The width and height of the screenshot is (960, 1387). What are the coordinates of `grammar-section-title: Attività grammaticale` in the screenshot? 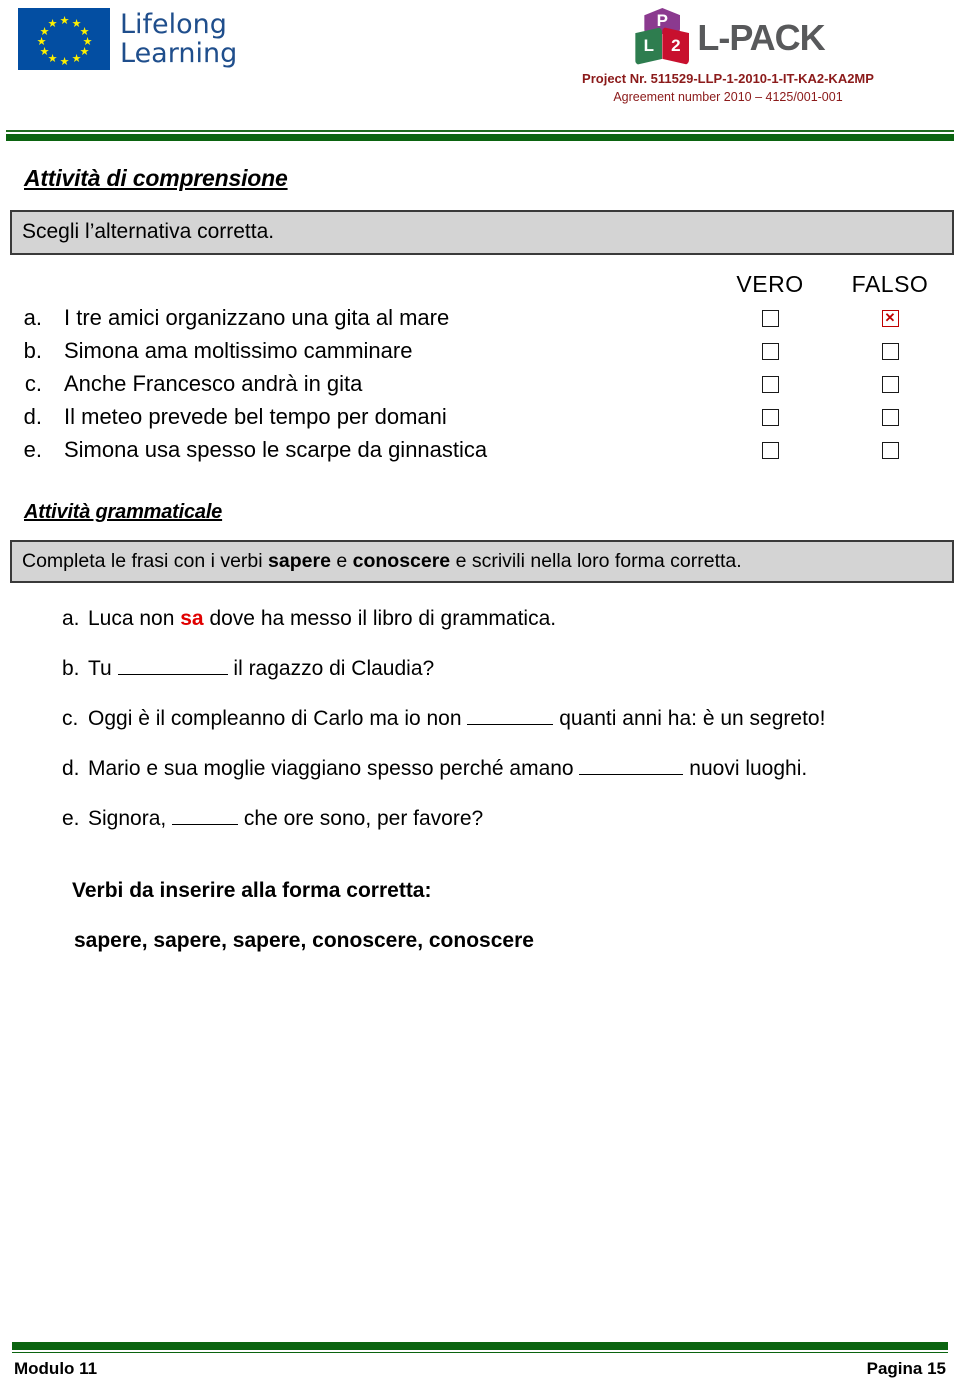 It's located at (123, 512).